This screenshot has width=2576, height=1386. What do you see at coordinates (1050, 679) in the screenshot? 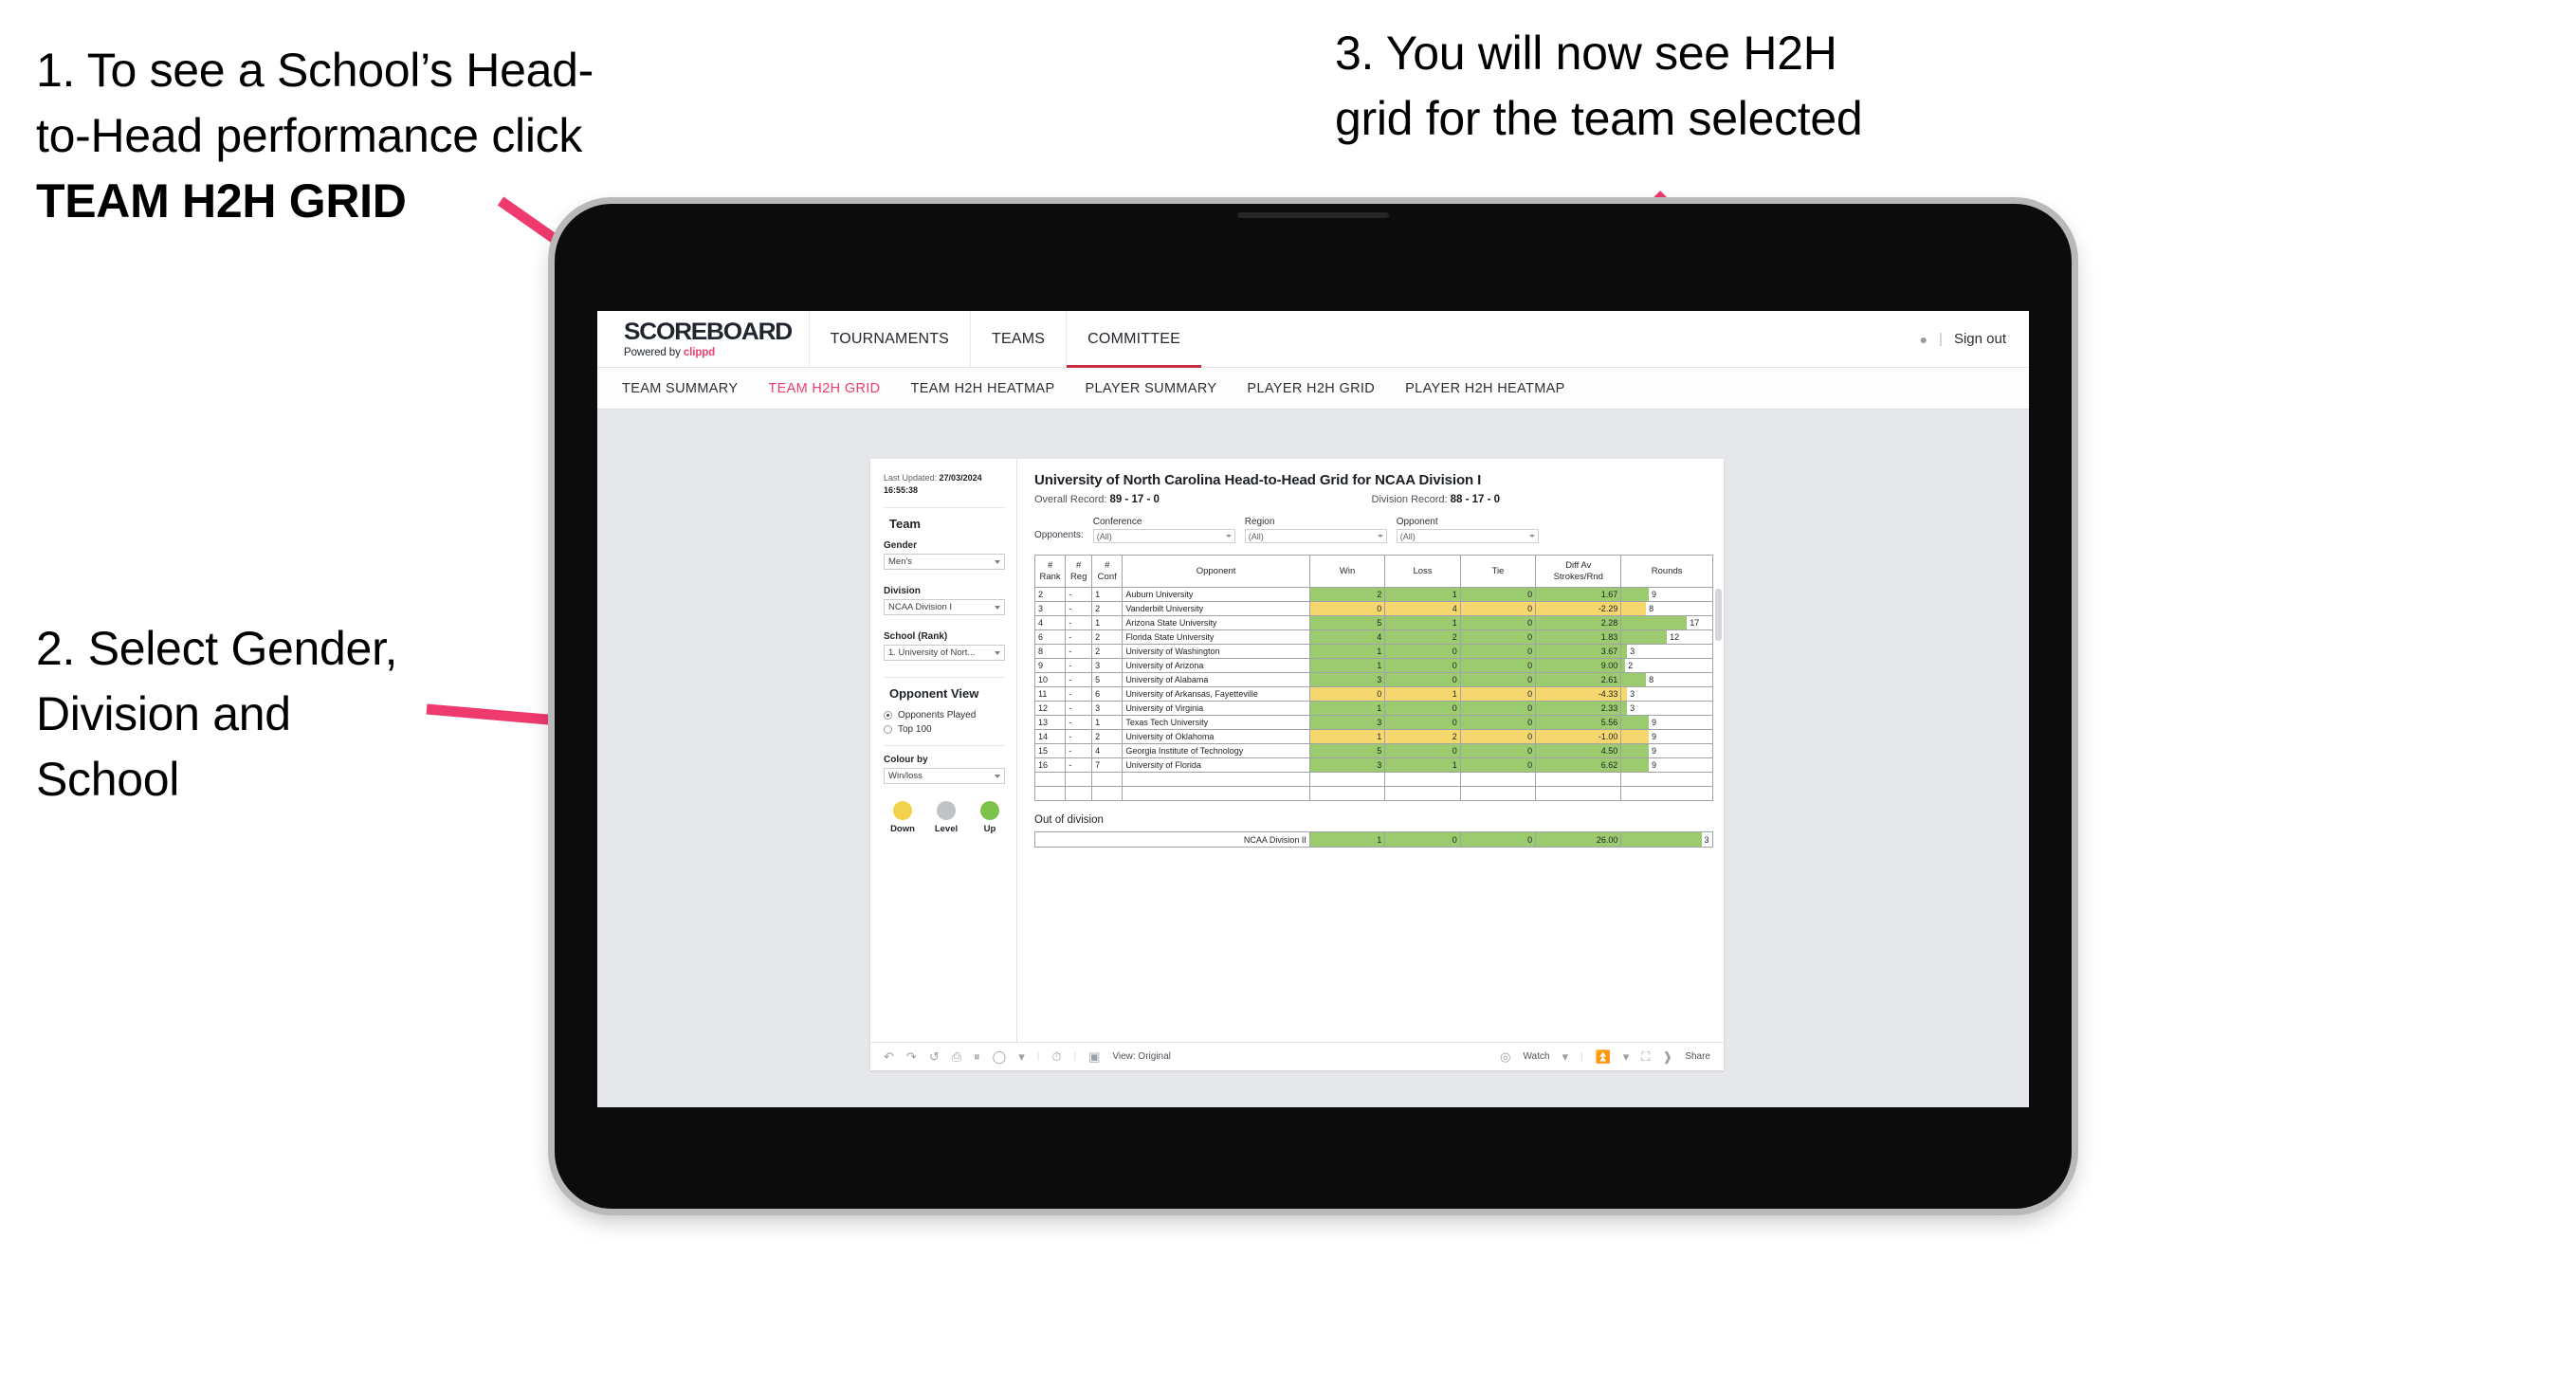
I see `table-cell: 10` at bounding box center [1050, 679].